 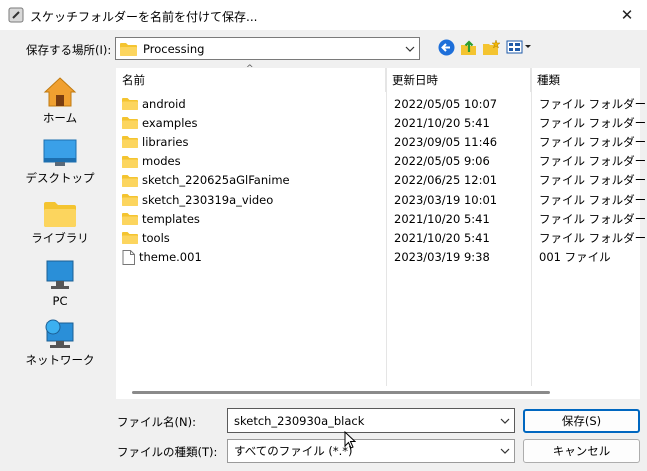 I want to click on table-row: libraries 2023/09/05 11:46 ファイル フォルダー, so click(x=381, y=141).